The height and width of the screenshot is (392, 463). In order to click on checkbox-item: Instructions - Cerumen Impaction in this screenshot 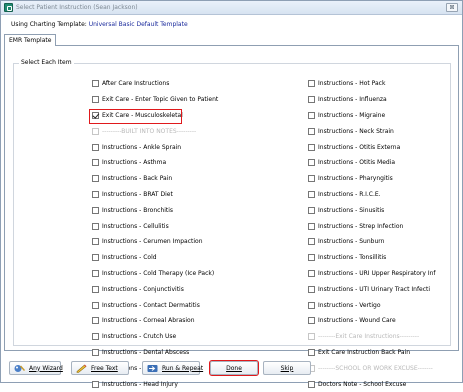, I will do `click(155, 242)`.